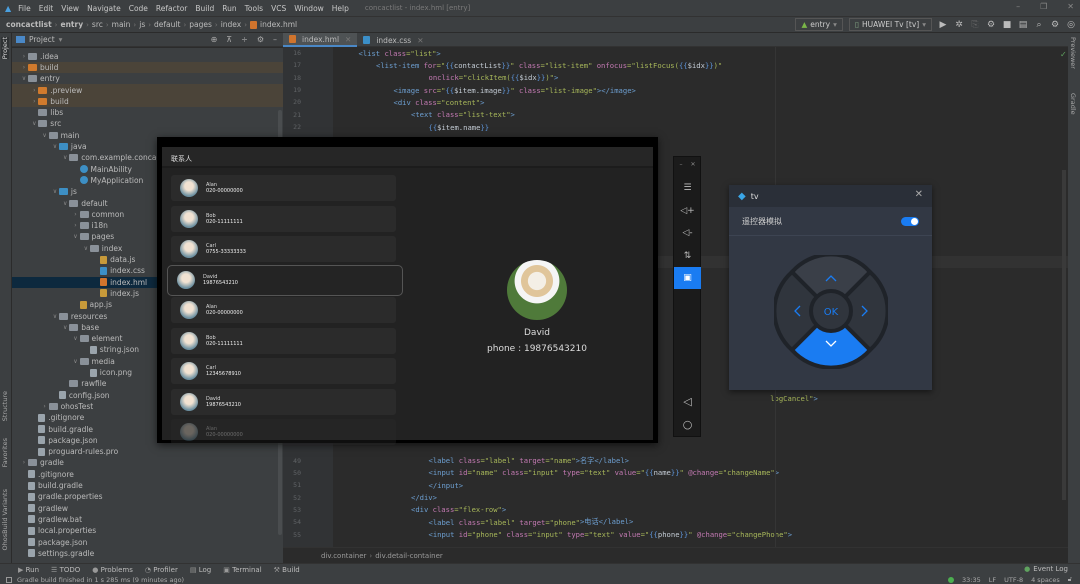 The width and height of the screenshot is (1080, 584). What do you see at coordinates (420, 40) in the screenshot?
I see `close-tab-icon: ✕` at bounding box center [420, 40].